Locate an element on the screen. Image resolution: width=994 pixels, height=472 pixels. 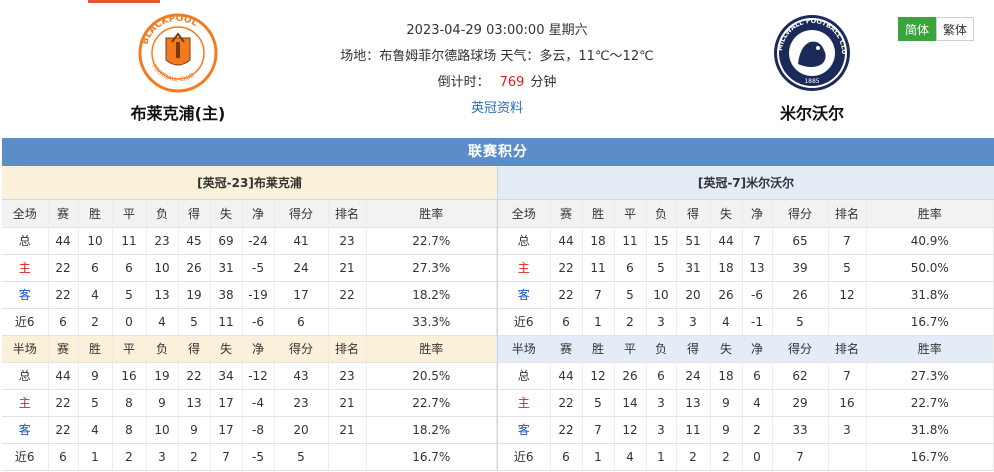
table-cell: 69 is located at coordinates (226, 241).